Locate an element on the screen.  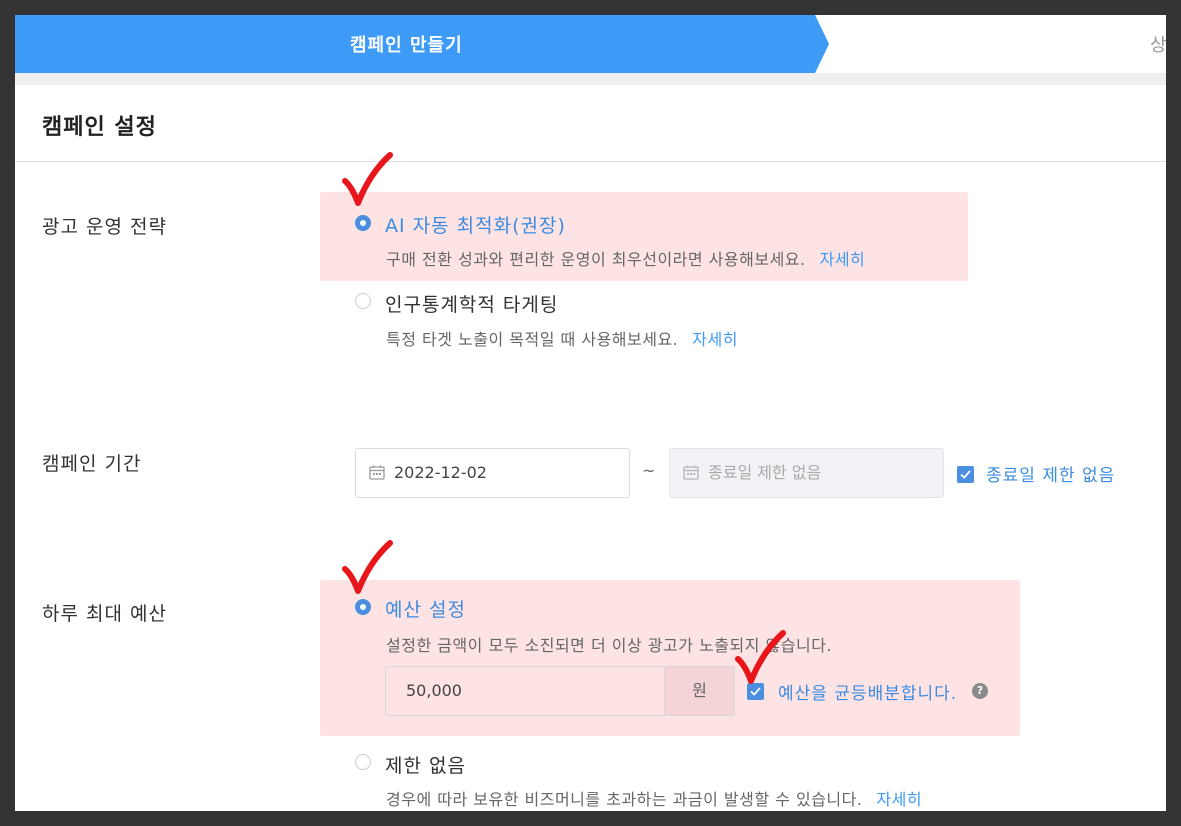
no-end-date-checkbox is located at coordinates (965, 474).